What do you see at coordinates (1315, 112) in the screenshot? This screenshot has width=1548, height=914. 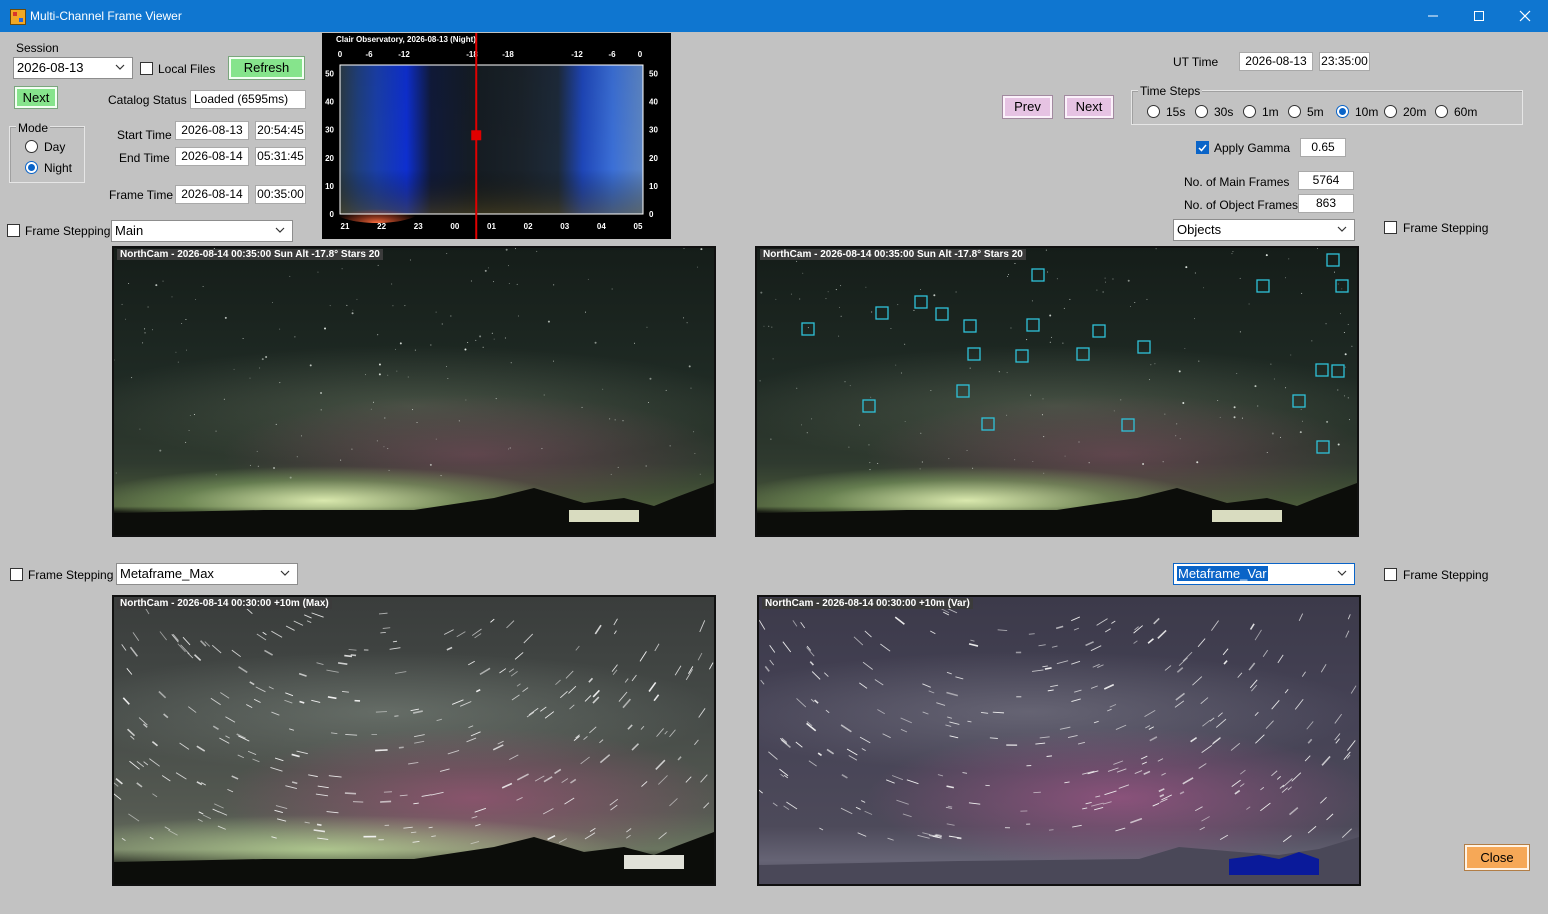 I see `timestep-5m-label: 5m` at bounding box center [1315, 112].